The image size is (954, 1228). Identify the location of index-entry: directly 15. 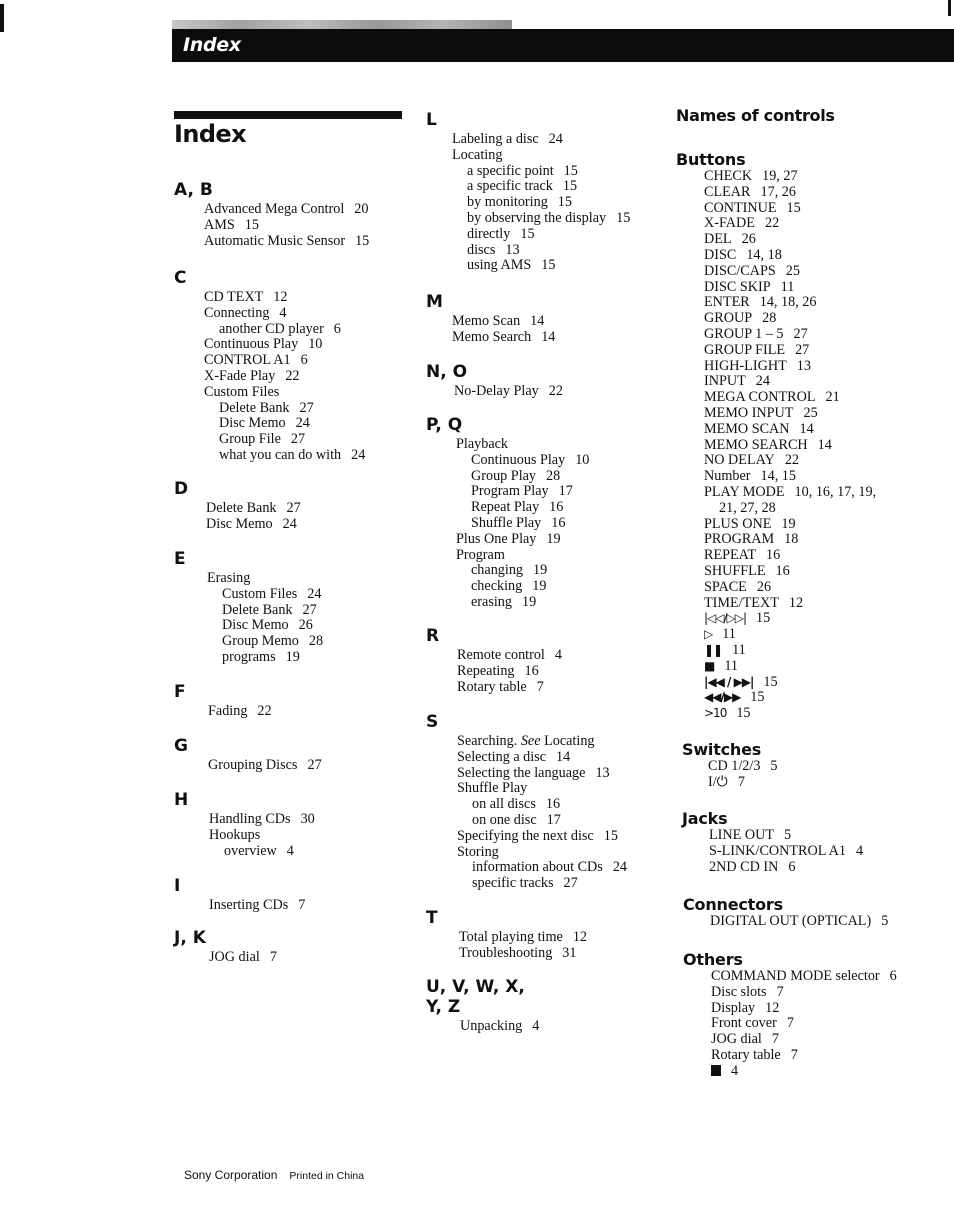
(541, 234).